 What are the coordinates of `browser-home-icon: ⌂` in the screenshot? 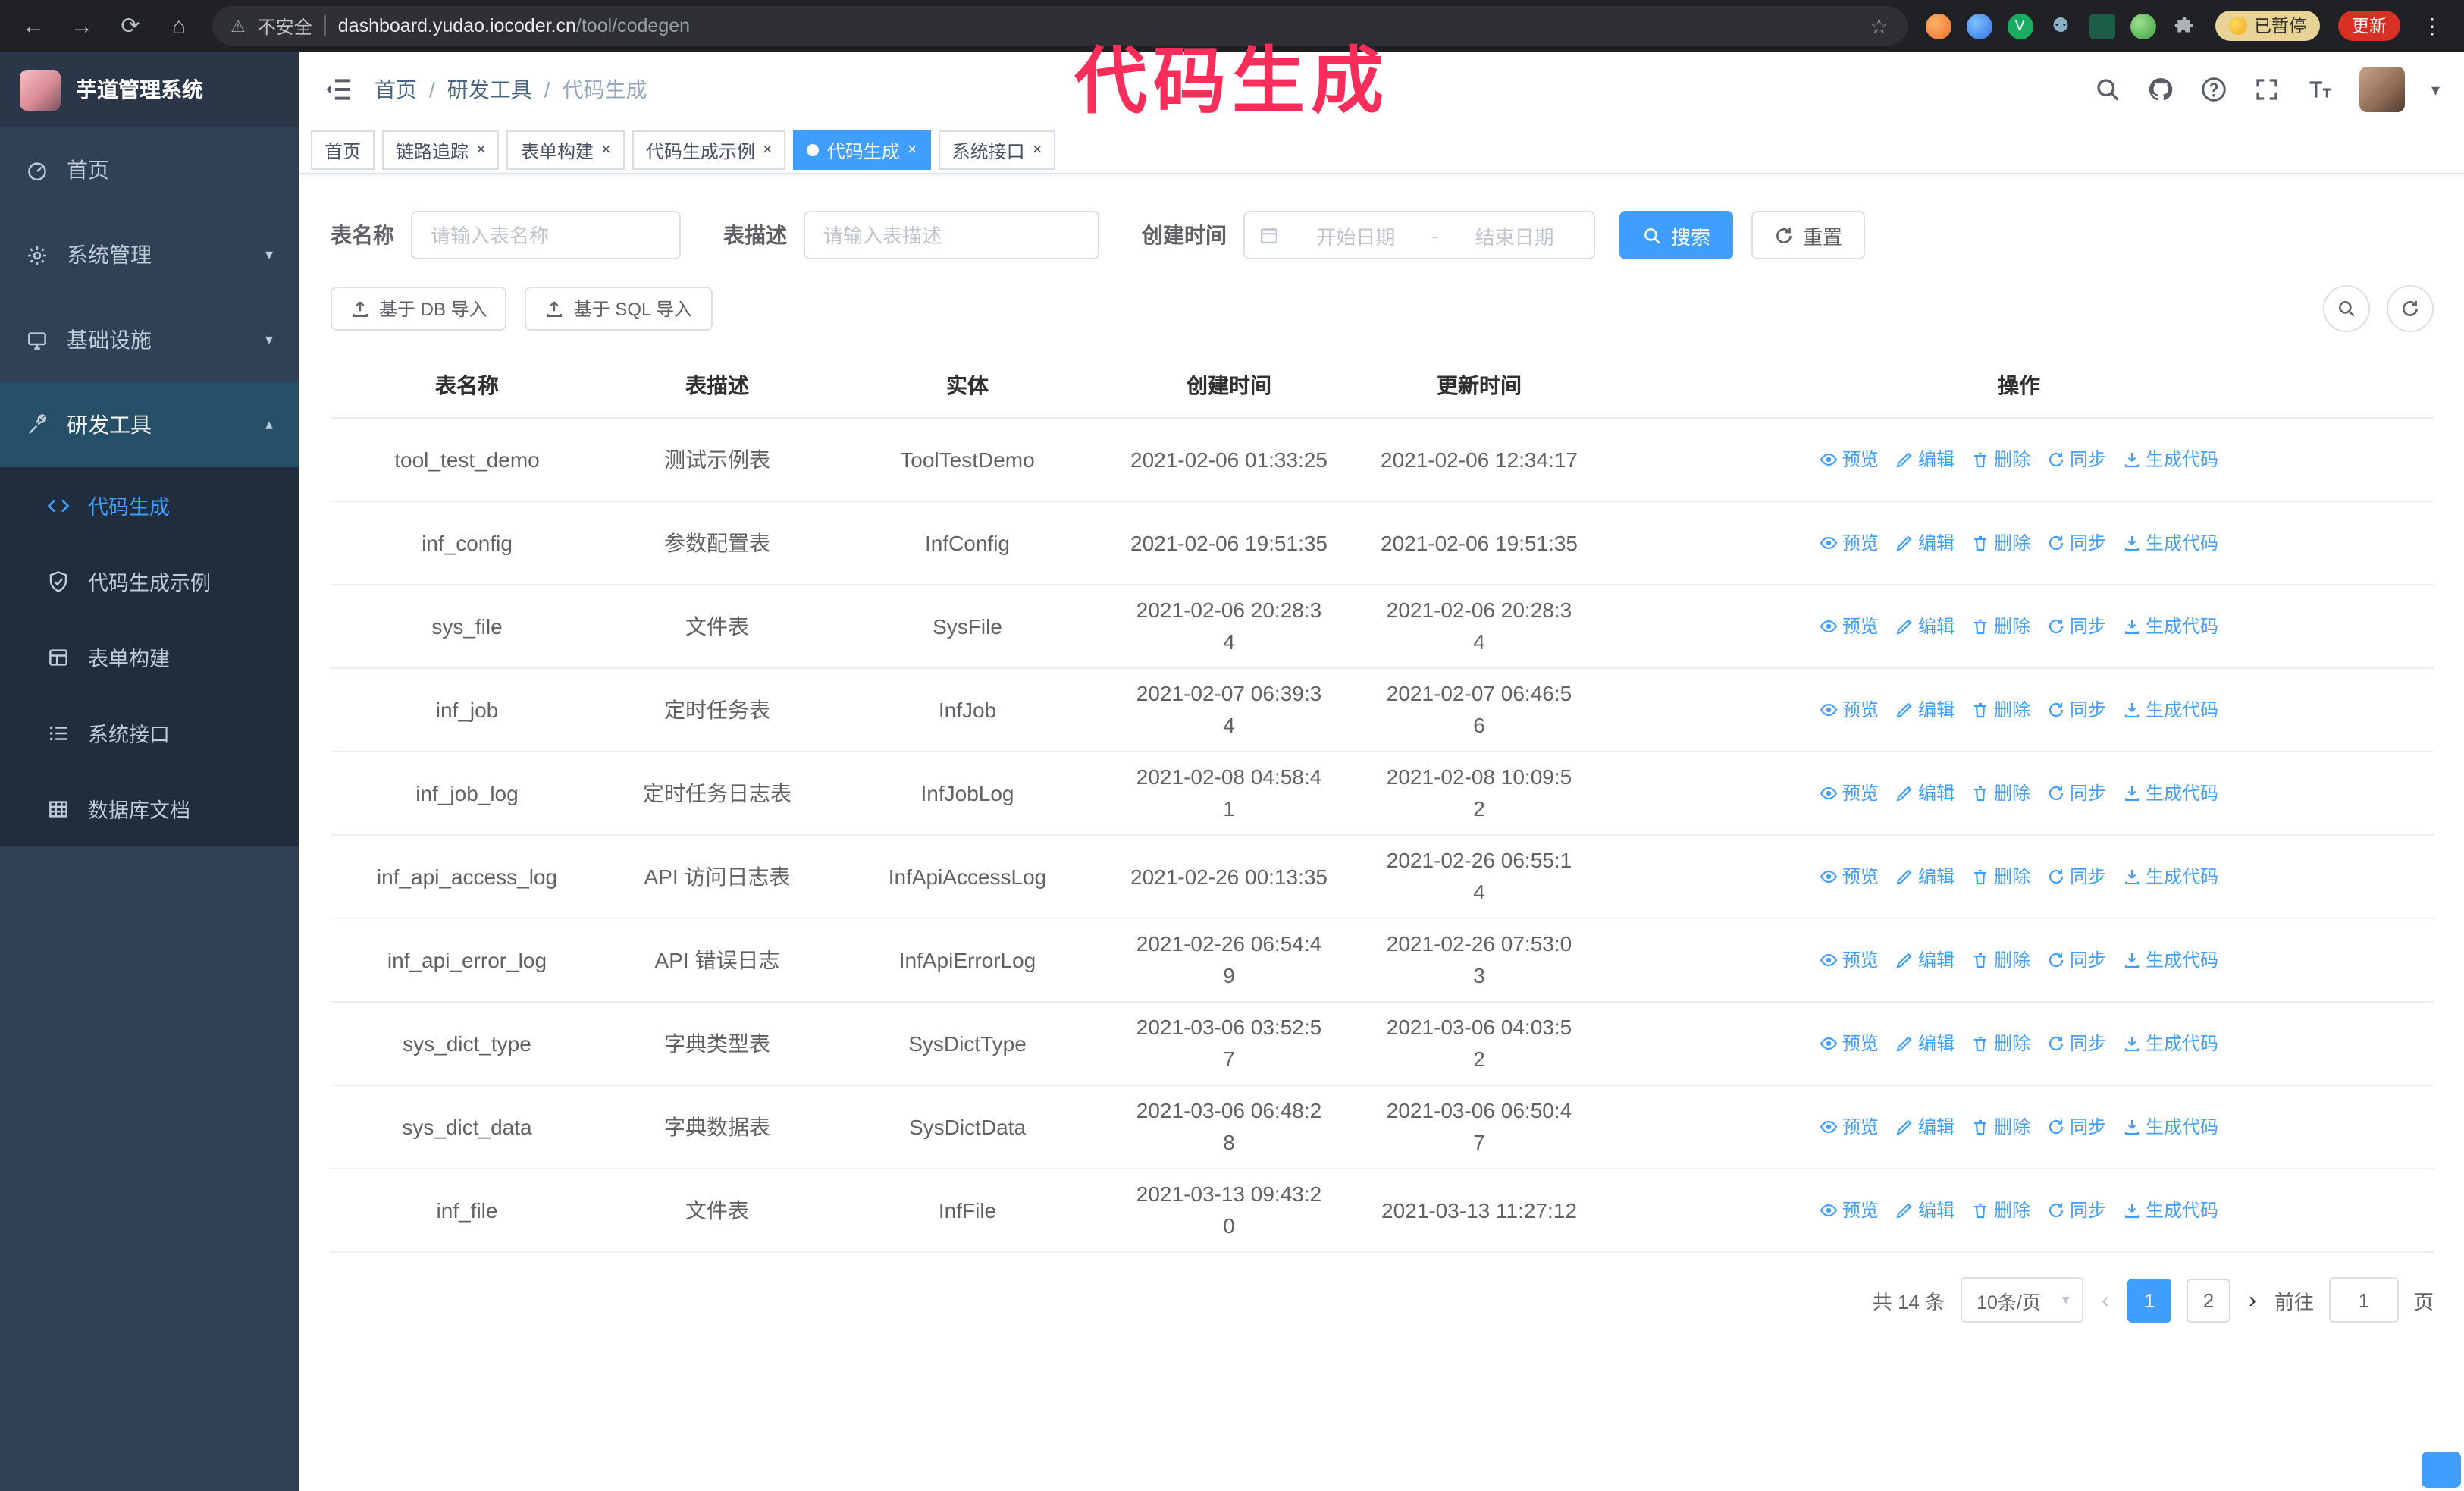 It's located at (179, 25).